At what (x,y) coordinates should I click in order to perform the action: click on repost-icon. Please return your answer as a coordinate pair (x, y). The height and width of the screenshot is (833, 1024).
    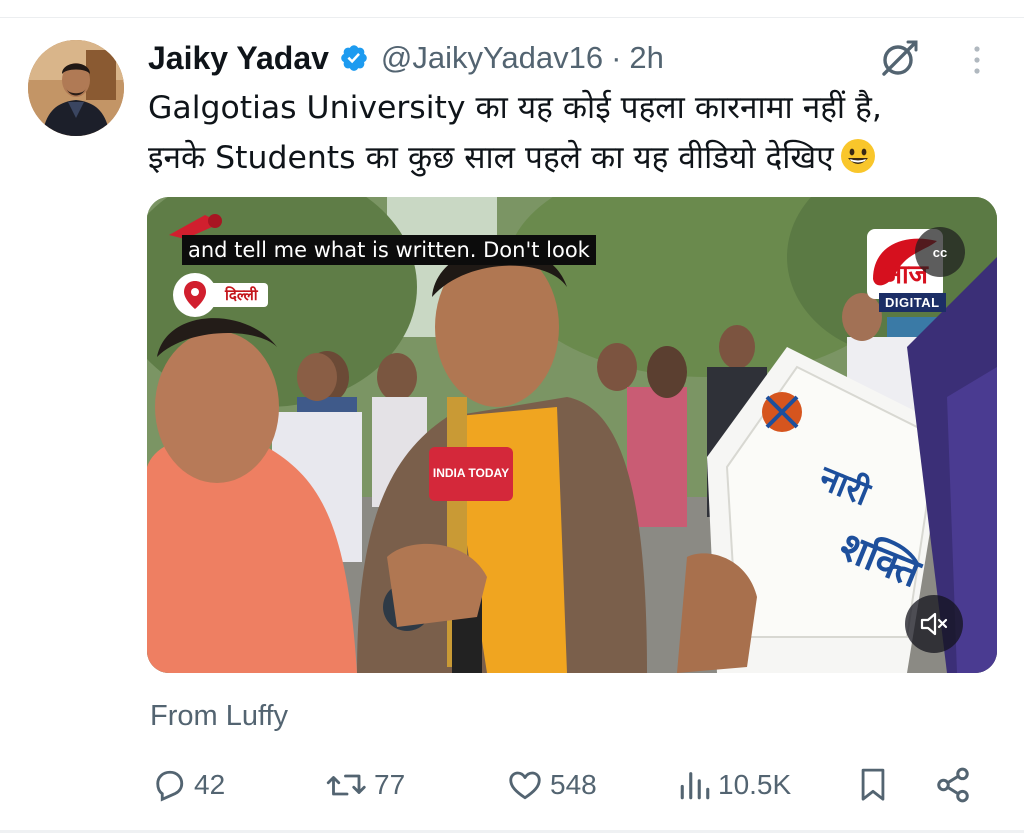
    Looking at the image, I should click on (346, 785).